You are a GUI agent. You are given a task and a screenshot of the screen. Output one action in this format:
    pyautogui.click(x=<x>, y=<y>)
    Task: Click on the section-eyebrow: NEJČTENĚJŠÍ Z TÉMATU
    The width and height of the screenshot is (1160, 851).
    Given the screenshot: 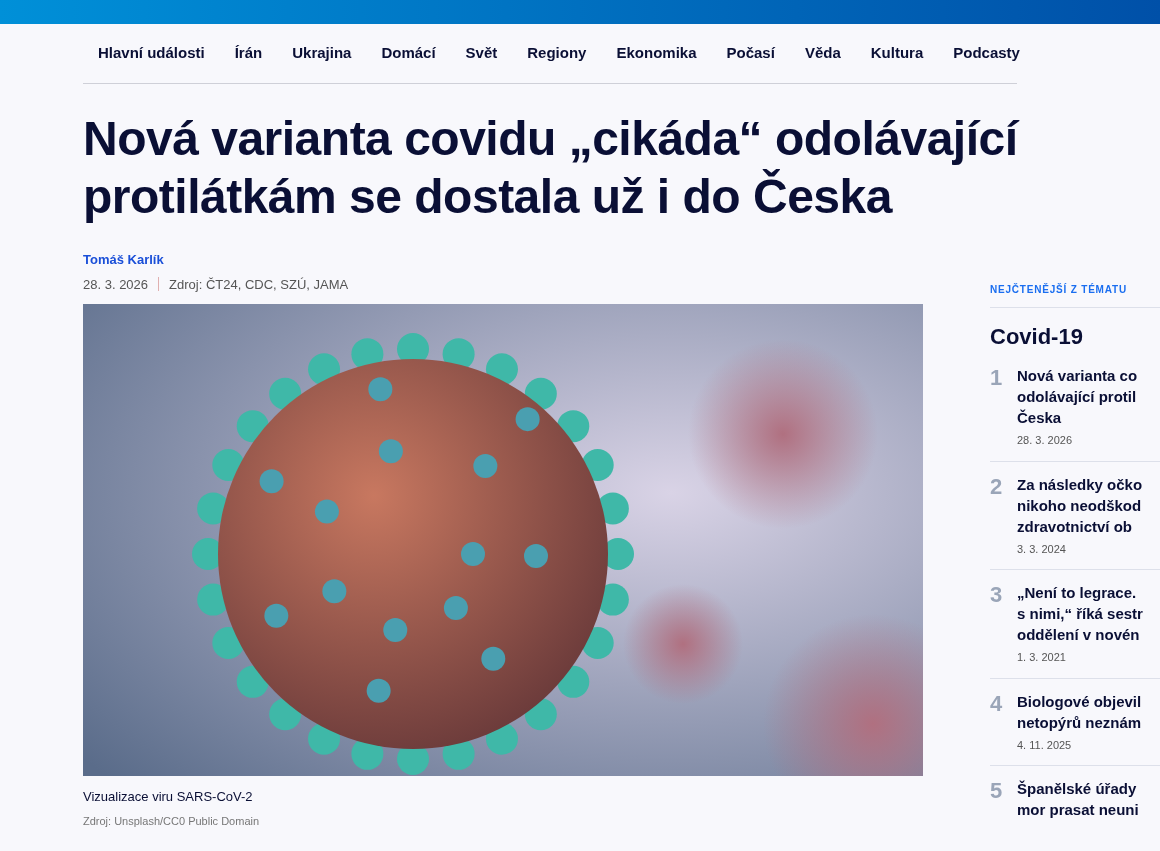 What is the action you would take?
    pyautogui.click(x=1075, y=295)
    